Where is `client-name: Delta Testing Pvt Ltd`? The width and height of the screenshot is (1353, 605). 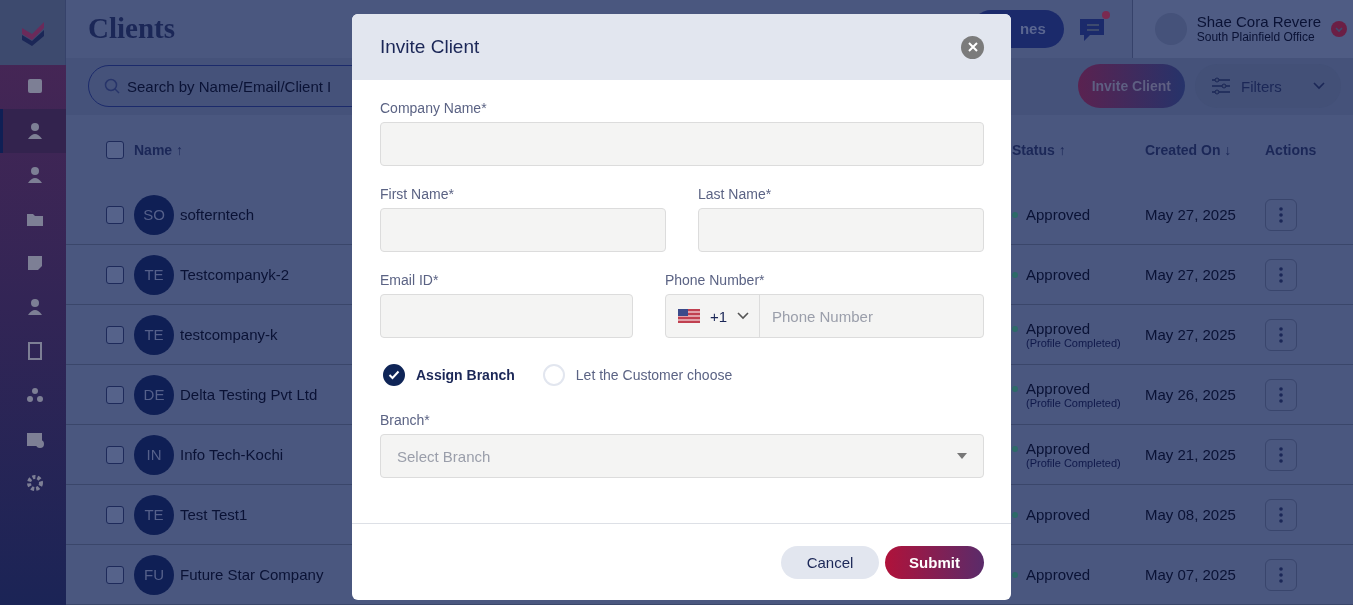 client-name: Delta Testing Pvt Ltd is located at coordinates (249, 394).